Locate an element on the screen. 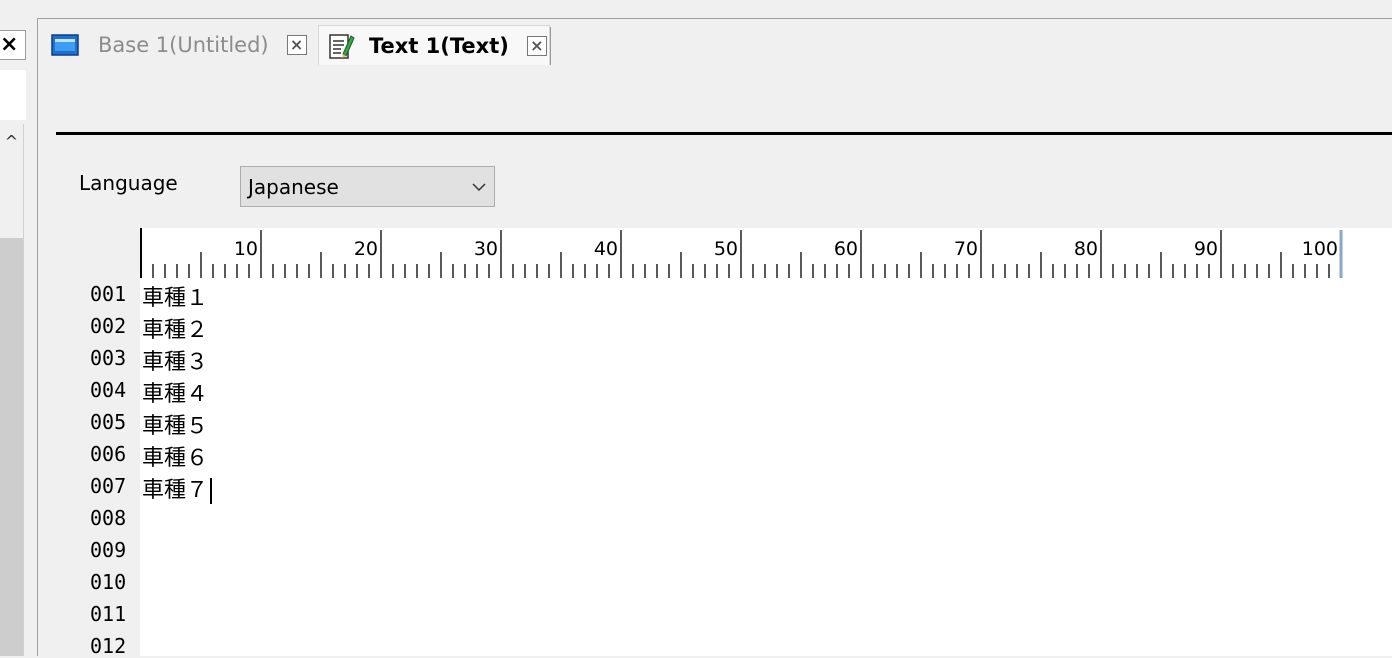 Image resolution: width=1392 pixels, height=658 pixels. editor-line: 車種５ is located at coordinates (175, 424).